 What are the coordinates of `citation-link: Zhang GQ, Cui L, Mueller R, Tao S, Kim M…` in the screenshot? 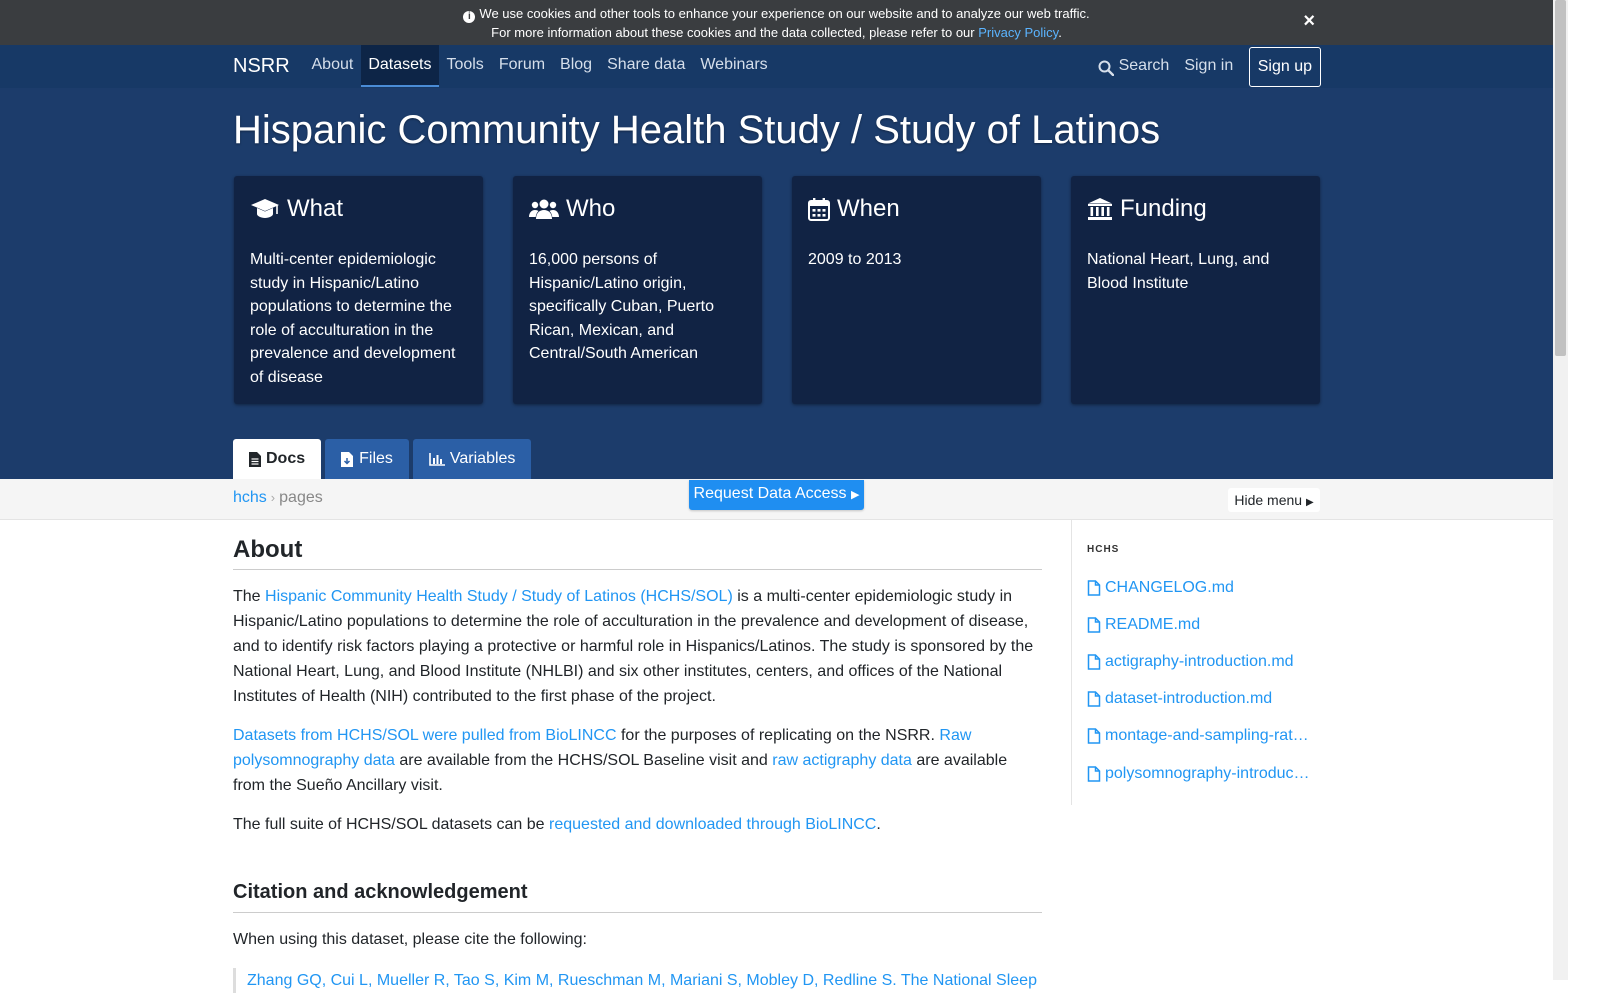 It's located at (642, 980).